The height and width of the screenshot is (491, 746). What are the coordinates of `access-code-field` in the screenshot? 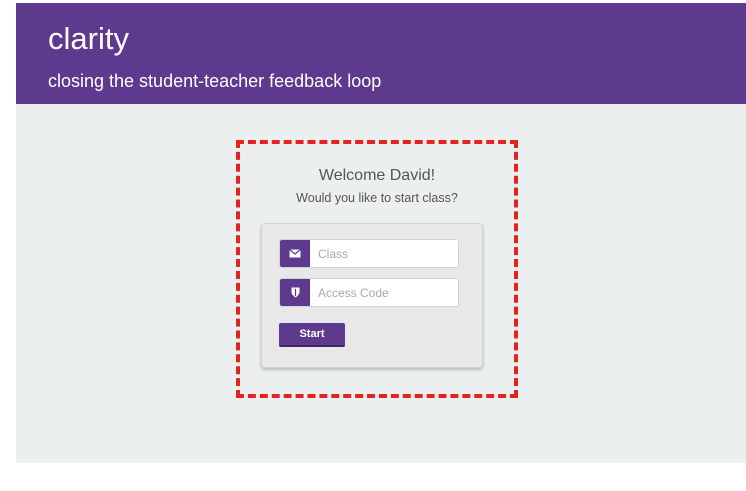 It's located at (369, 292).